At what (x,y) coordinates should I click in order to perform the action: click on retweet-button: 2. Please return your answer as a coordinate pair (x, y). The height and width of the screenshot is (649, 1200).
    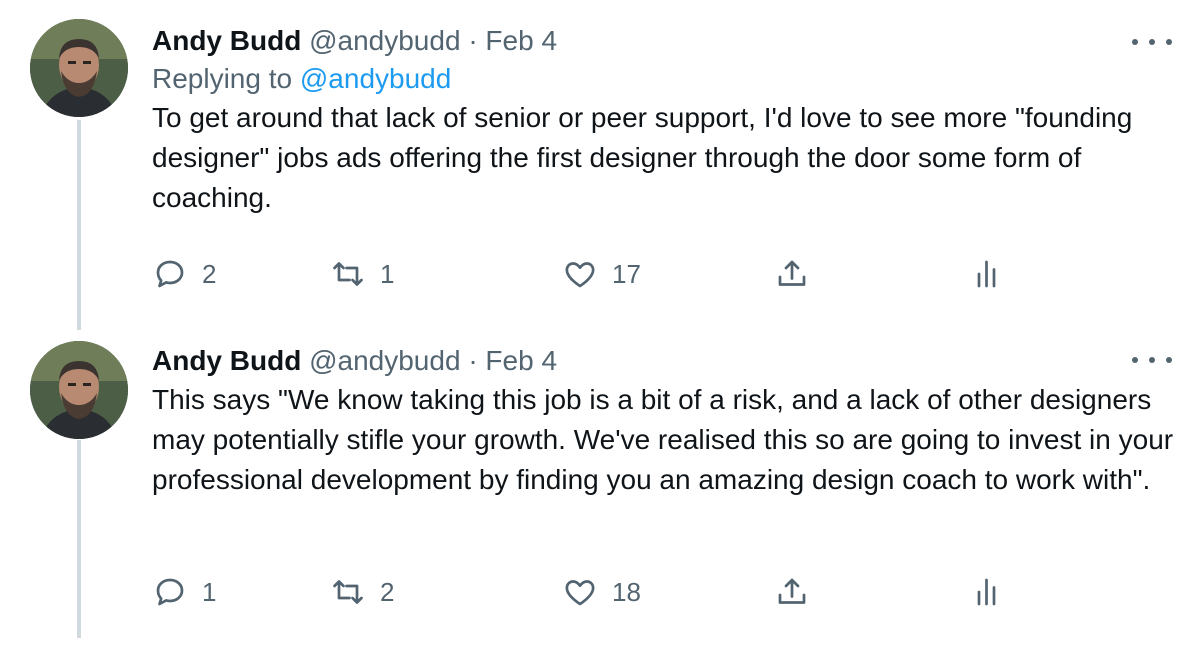
    Looking at the image, I should click on (362, 592).